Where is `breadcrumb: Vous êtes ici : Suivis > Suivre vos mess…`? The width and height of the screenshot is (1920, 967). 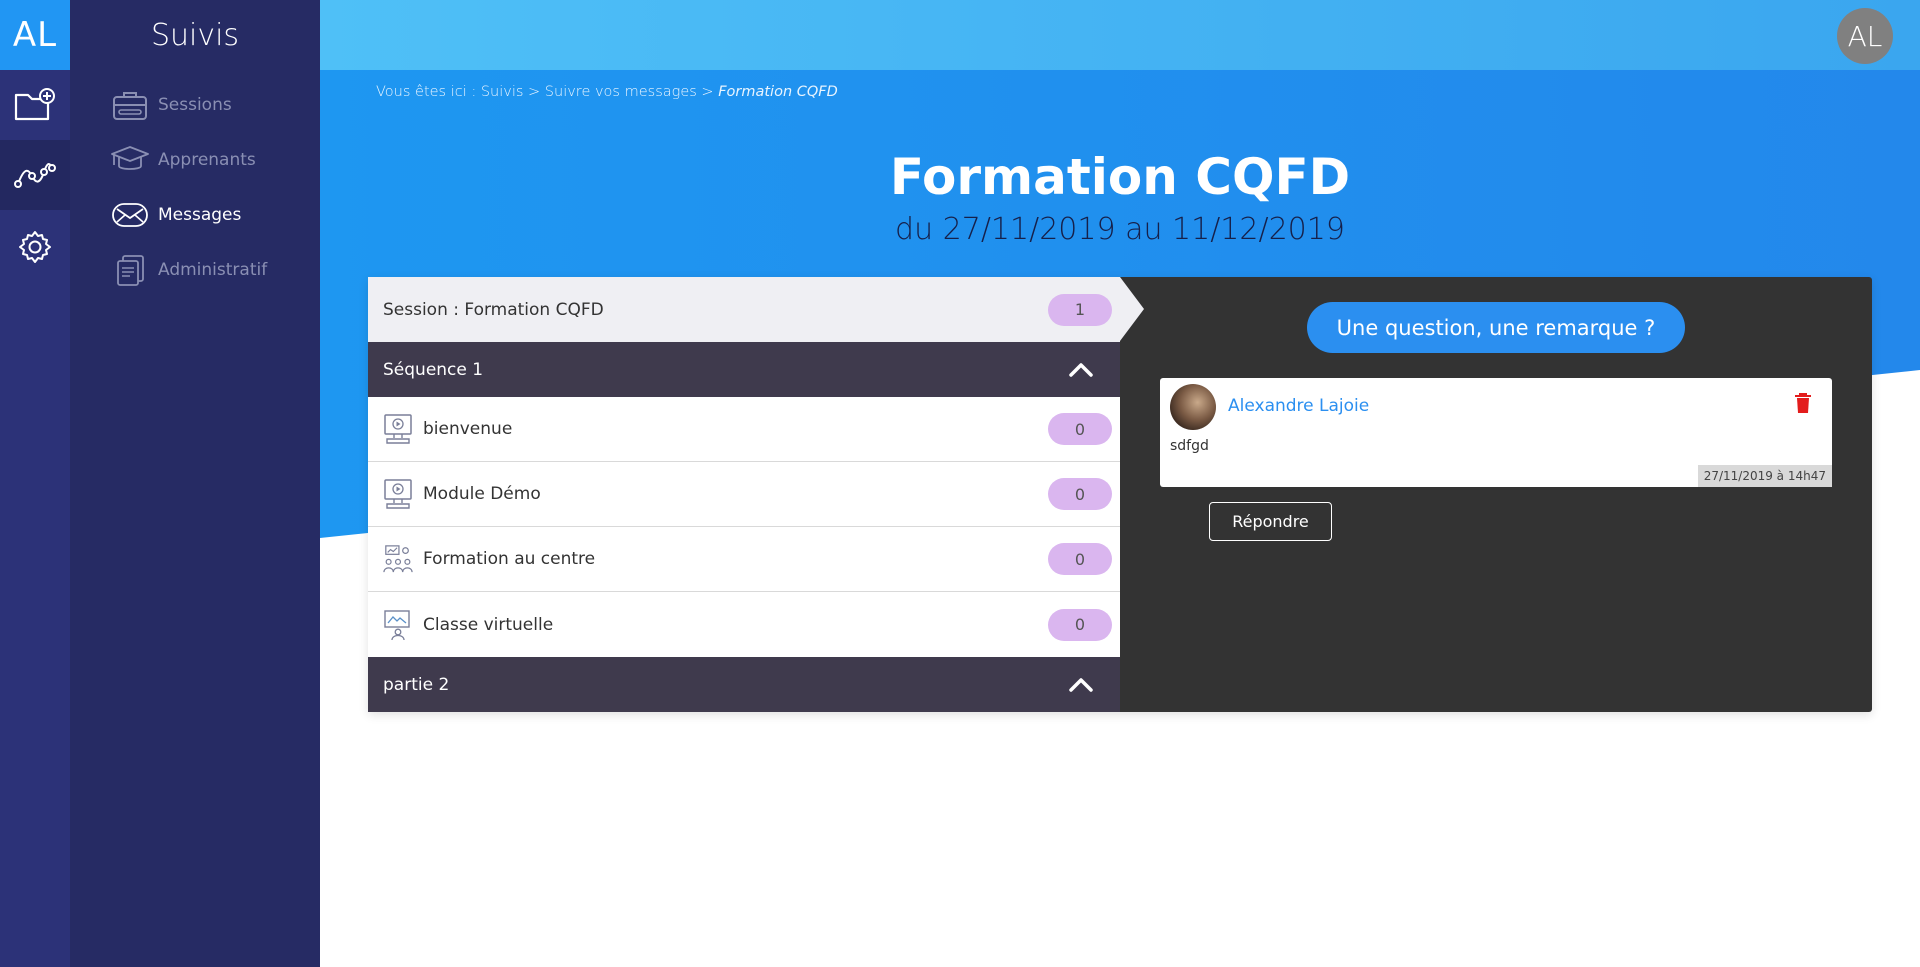 breadcrumb: Vous êtes ici : Suivis > Suivre vos mess… is located at coordinates (607, 92).